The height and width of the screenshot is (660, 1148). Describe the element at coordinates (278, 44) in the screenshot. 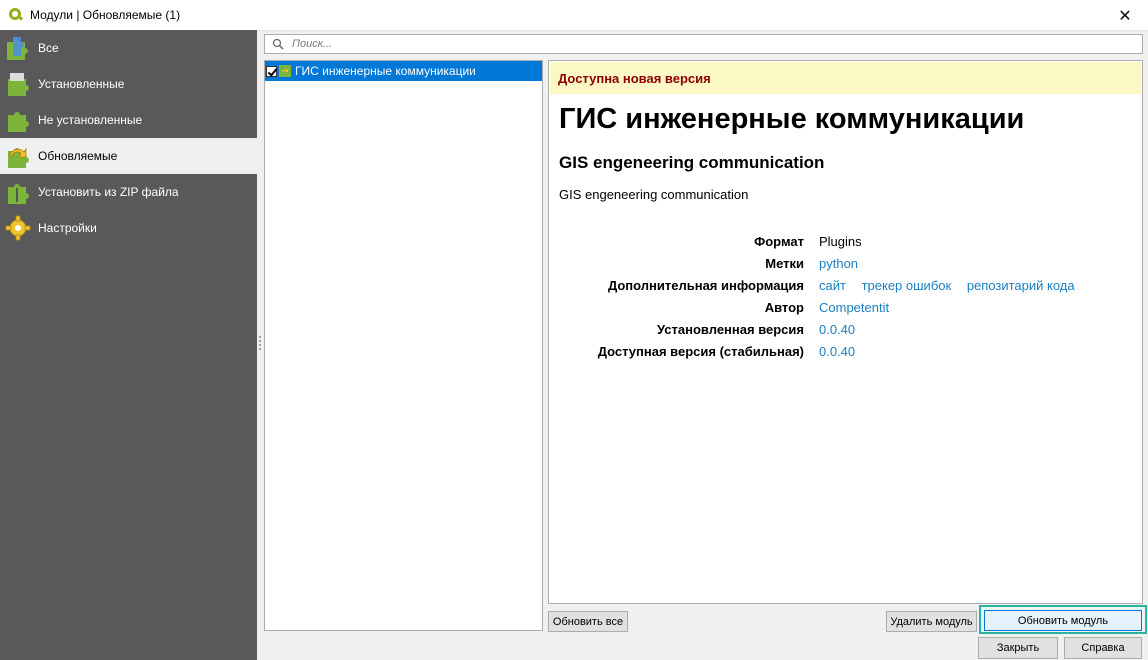

I see `search-icon` at that location.